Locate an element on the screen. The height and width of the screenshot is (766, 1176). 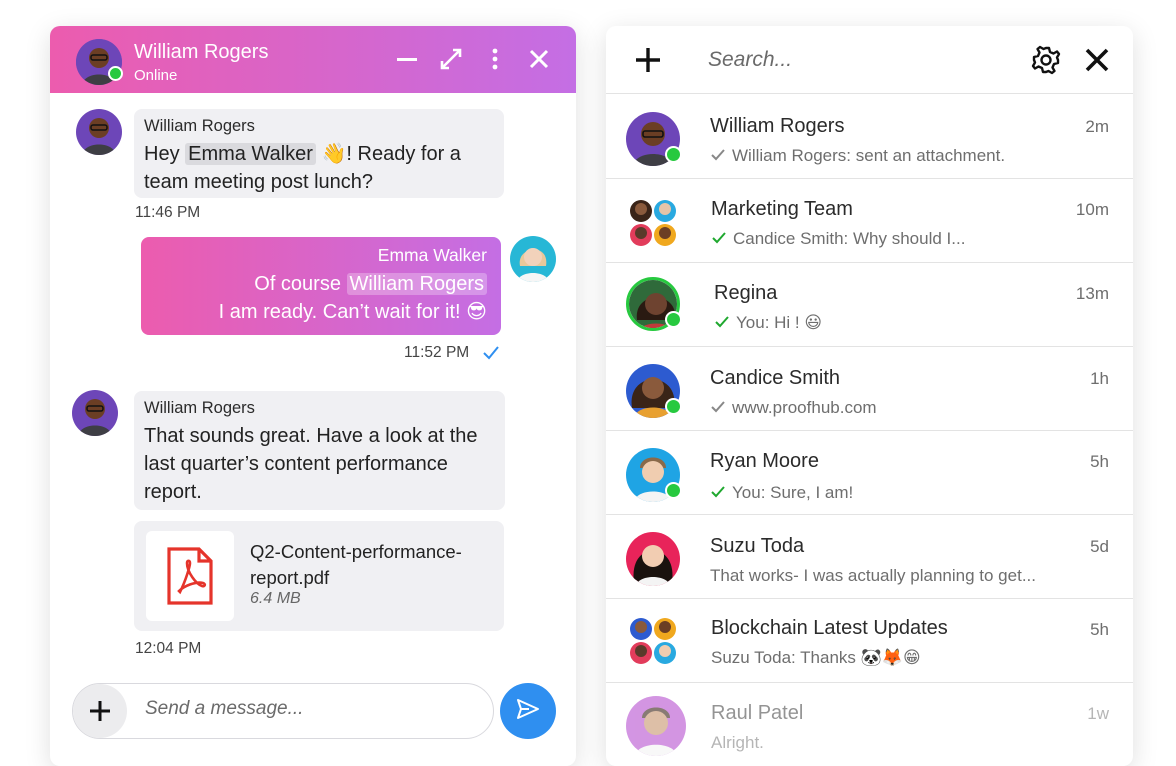
message-composer is located at coordinates (283, 711).